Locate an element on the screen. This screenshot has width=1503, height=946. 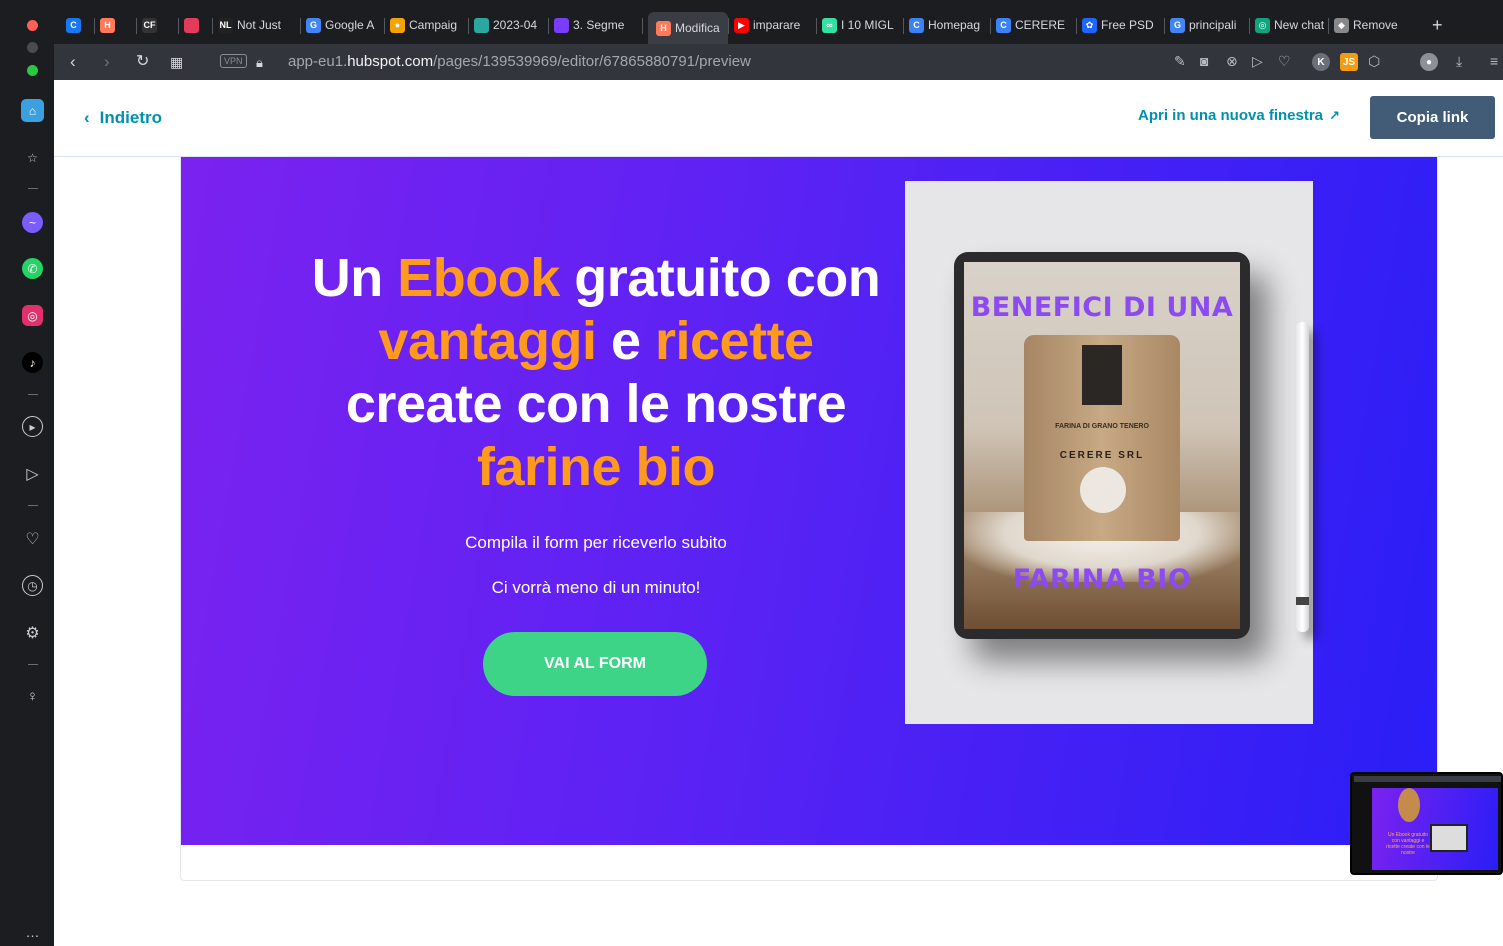
edit-icon: ✎ is located at coordinates (1180, 61).